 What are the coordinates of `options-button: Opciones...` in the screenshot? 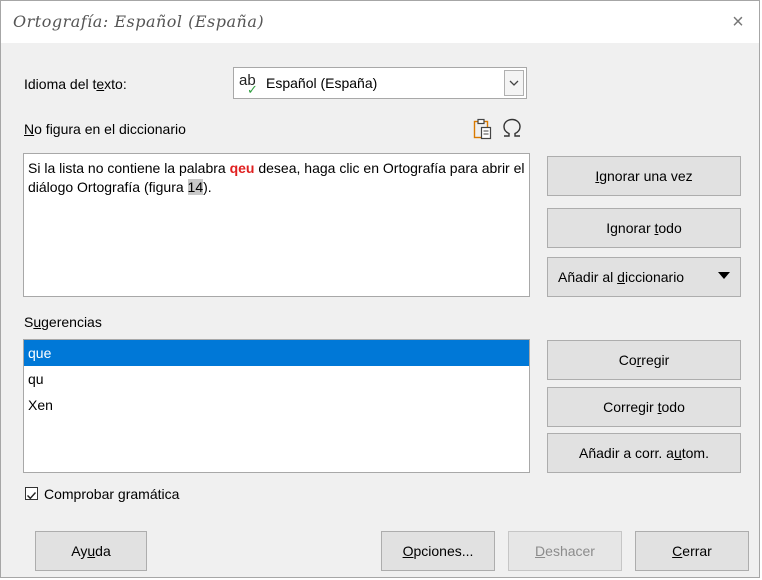 It's located at (438, 551).